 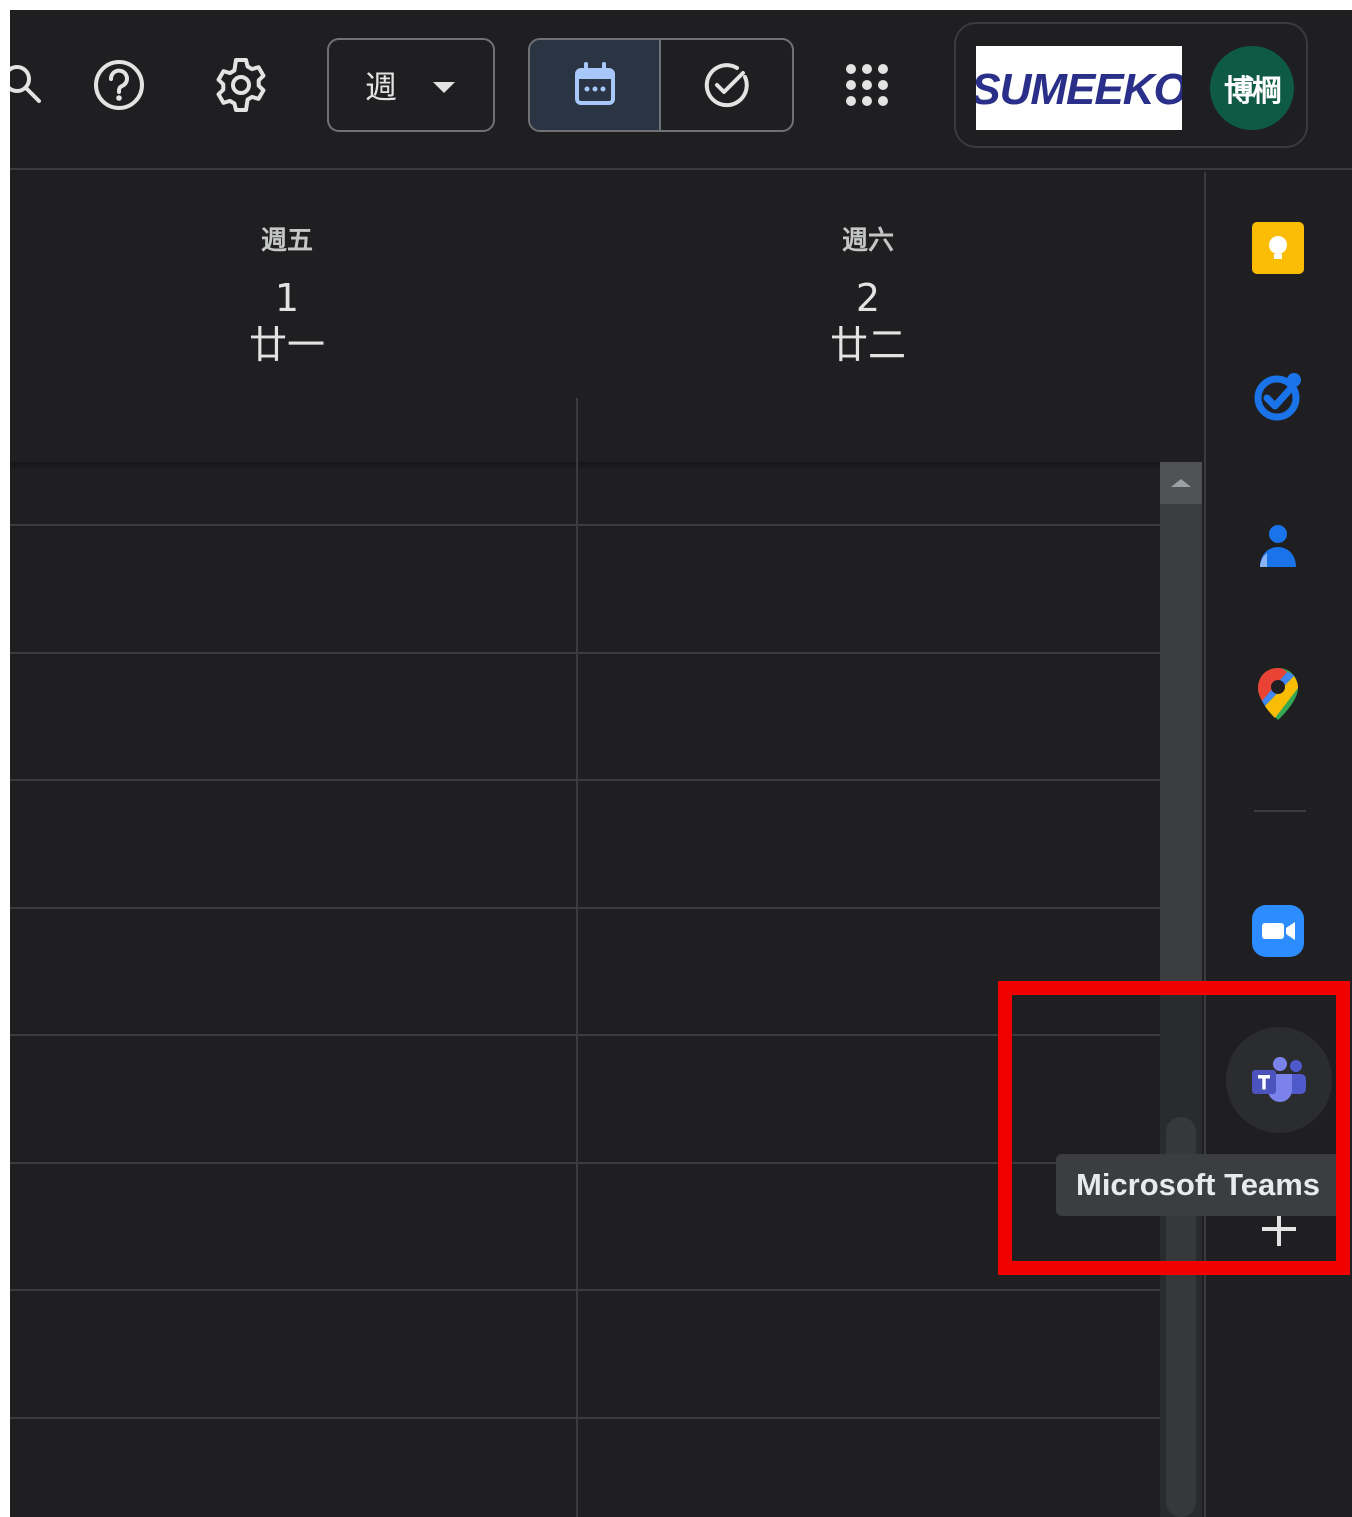 I want to click on task-check-icon, so click(x=726, y=85).